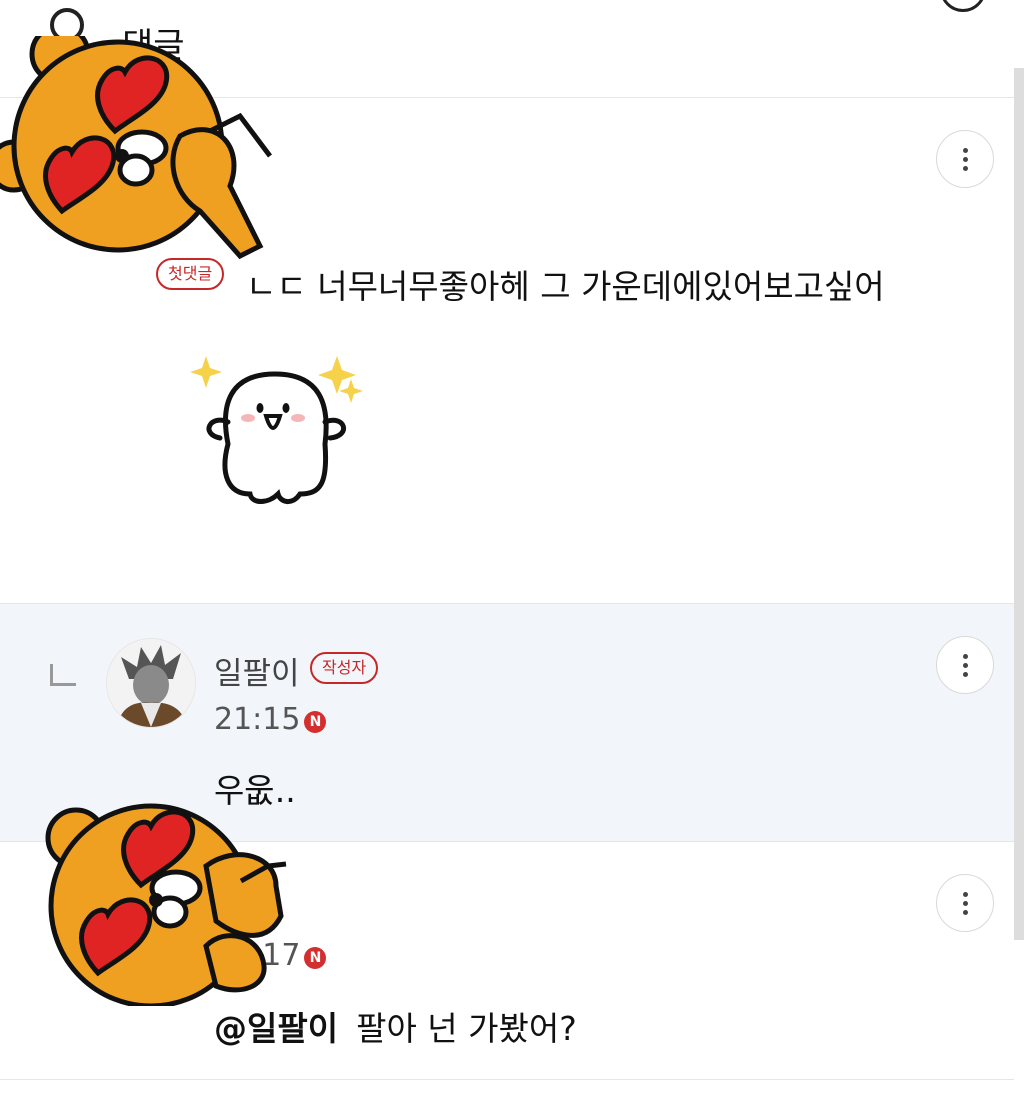 The height and width of the screenshot is (1099, 1024). I want to click on comment-text-body: 팔아 넌 가봤어?, so click(466, 1028).